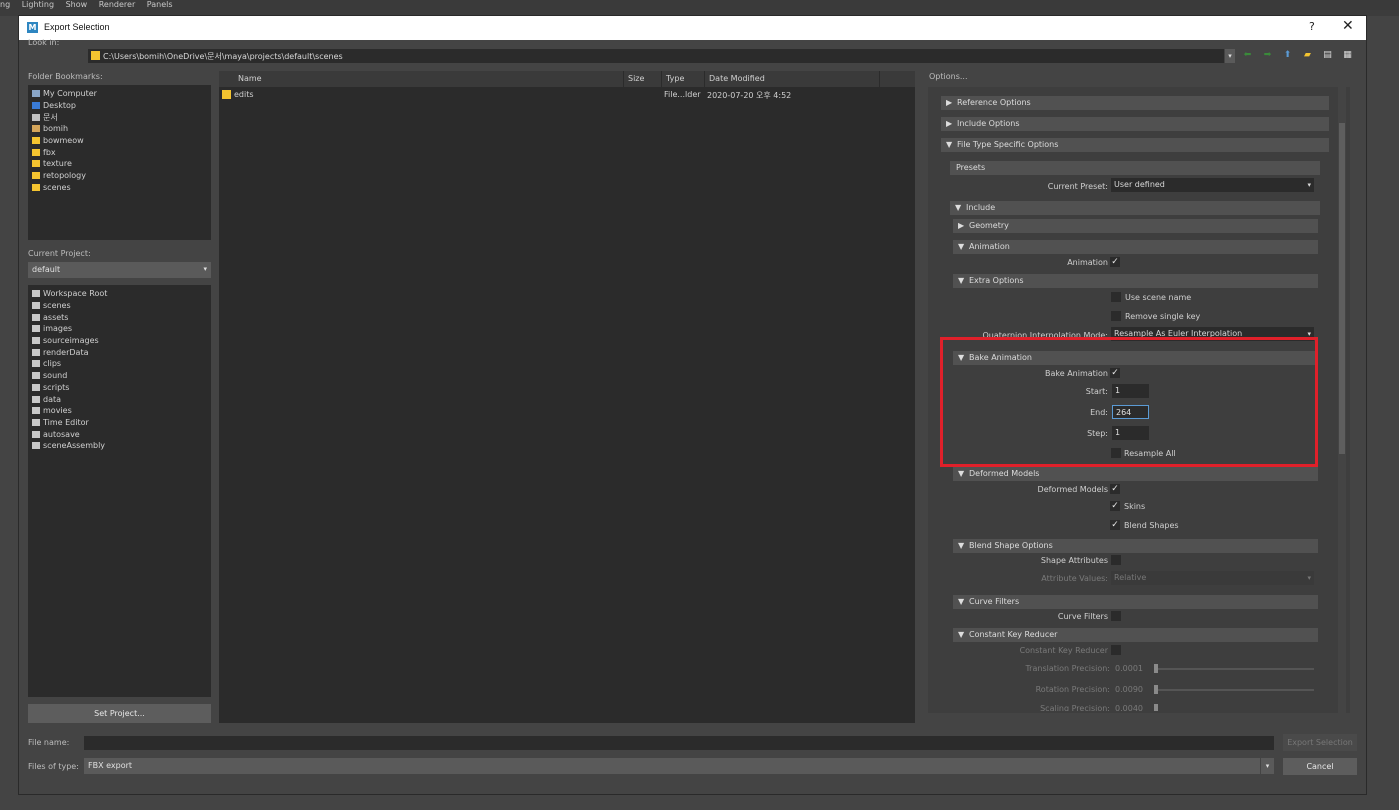  I want to click on menu-item: Renderer, so click(117, 4).